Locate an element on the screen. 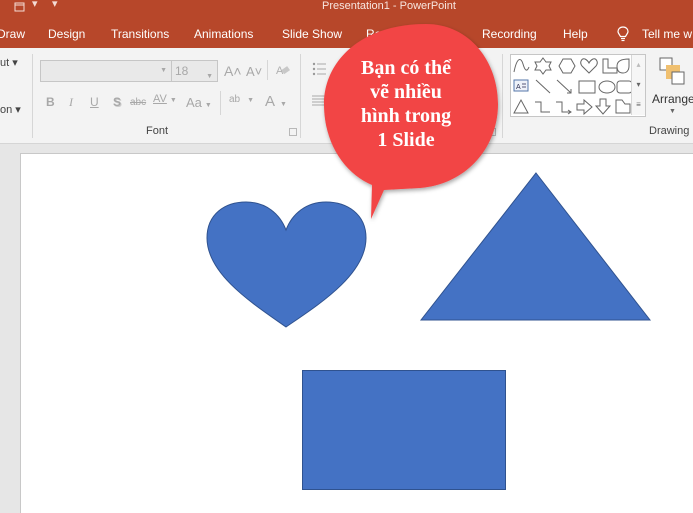  callout-line: hình trong is located at coordinates (406, 116).